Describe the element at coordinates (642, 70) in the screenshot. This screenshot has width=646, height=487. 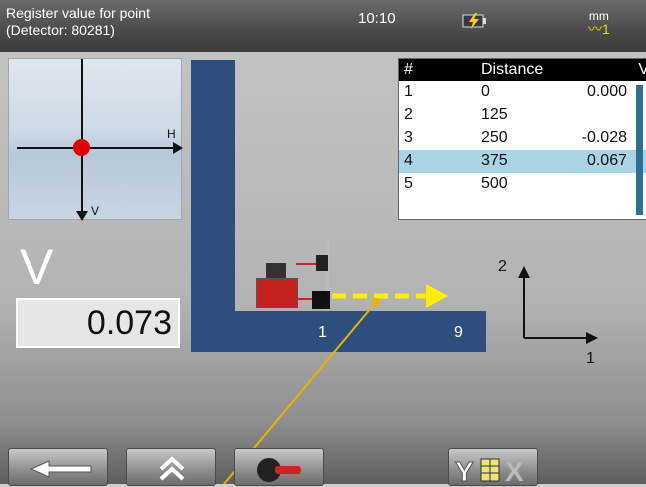
I see `col-header-v: V` at that location.